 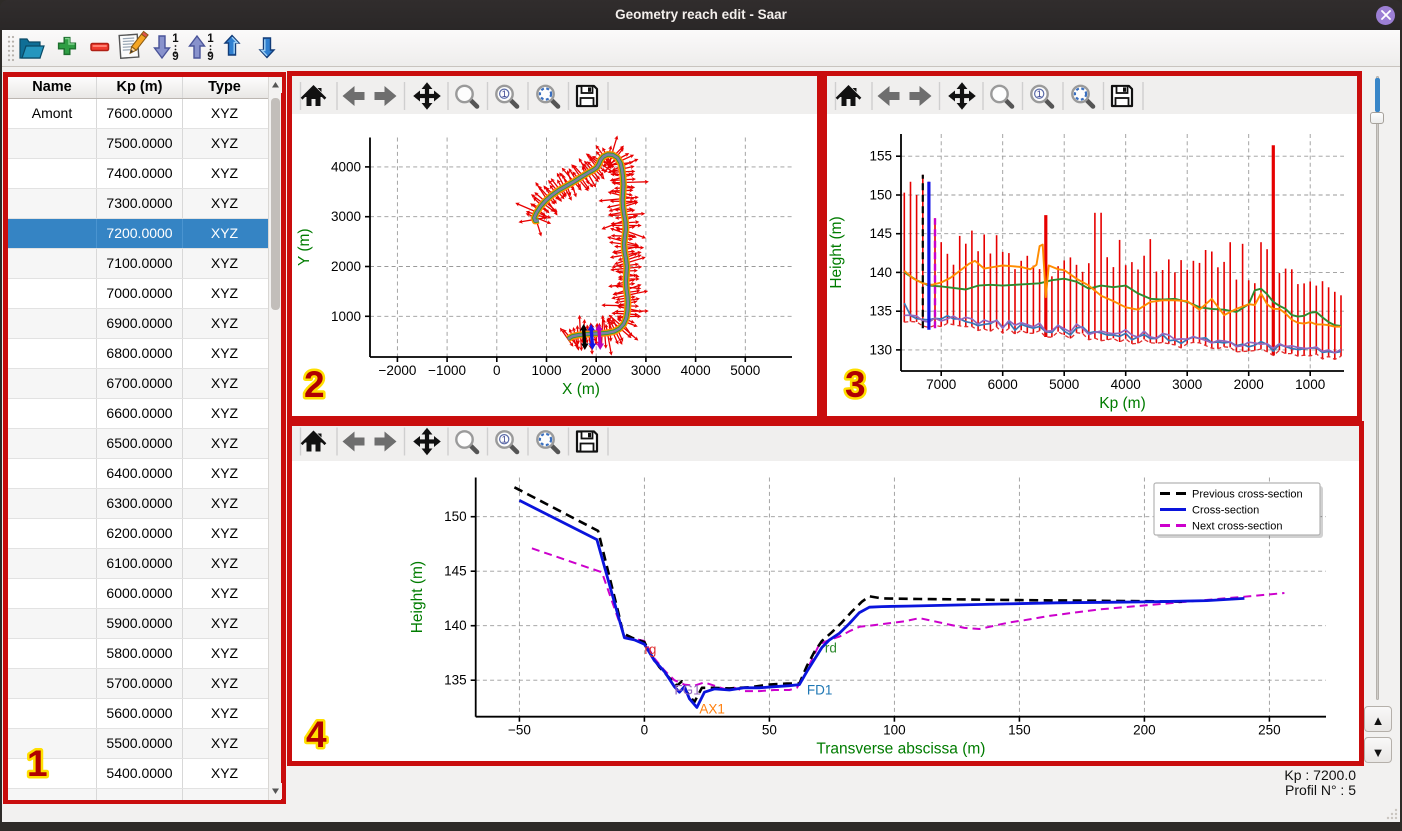 What do you see at coordinates (880, 349) in the screenshot?
I see `svg-text: 130` at bounding box center [880, 349].